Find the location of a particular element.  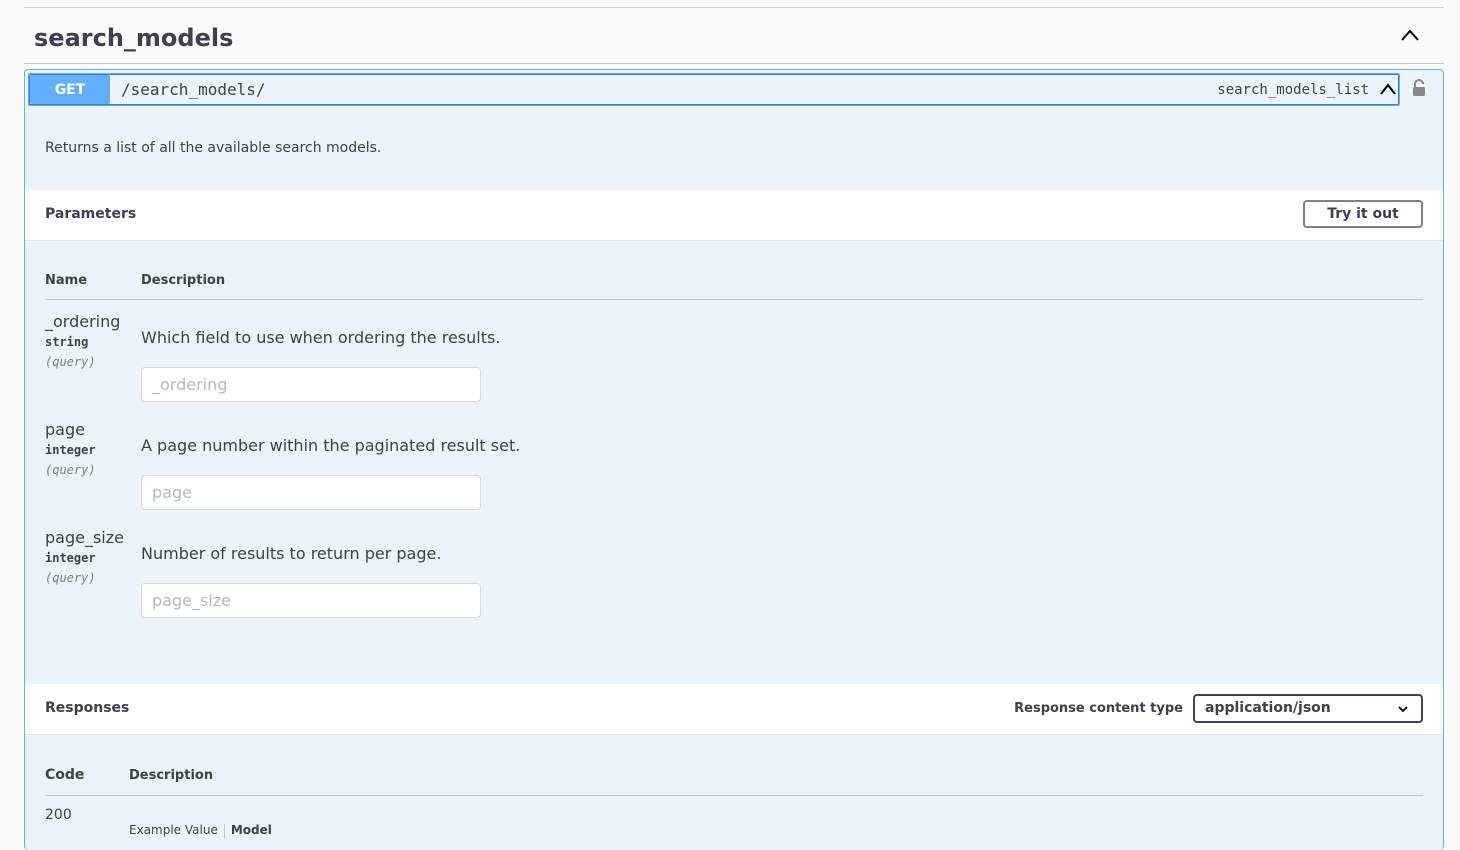

response-tabs: Example Value Model is located at coordinates (200, 830).